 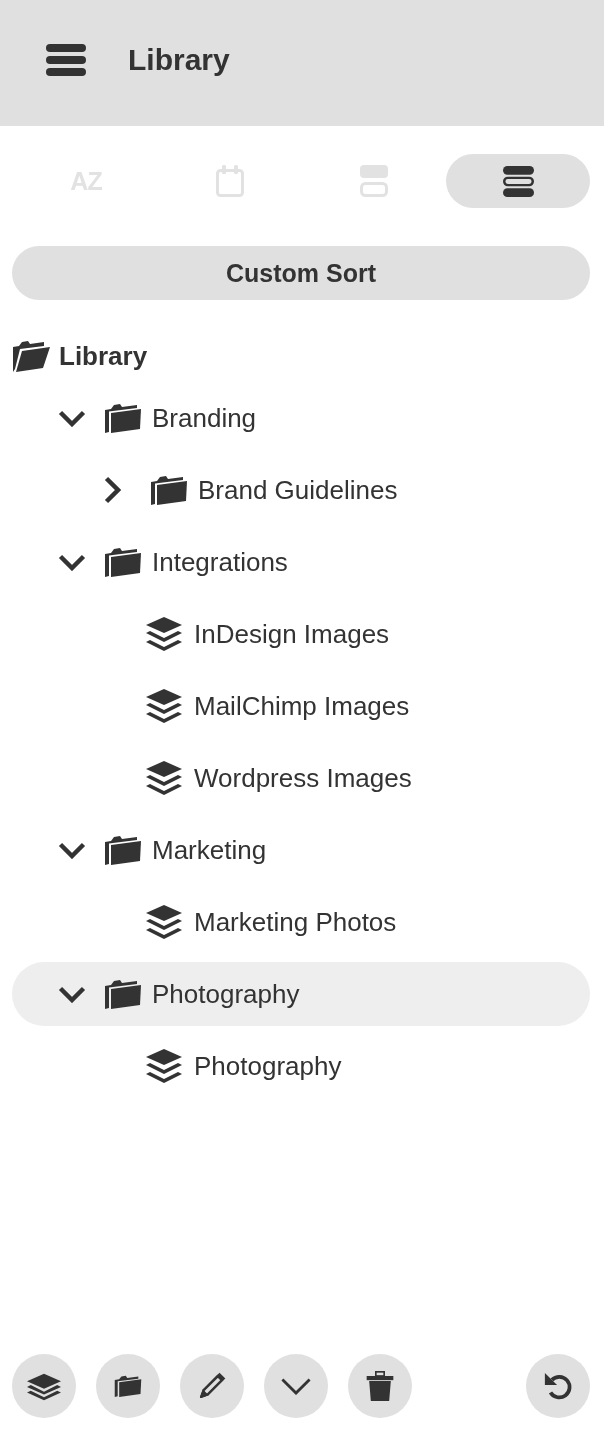 What do you see at coordinates (220, 562) in the screenshot?
I see `item-label: Integrations` at bounding box center [220, 562].